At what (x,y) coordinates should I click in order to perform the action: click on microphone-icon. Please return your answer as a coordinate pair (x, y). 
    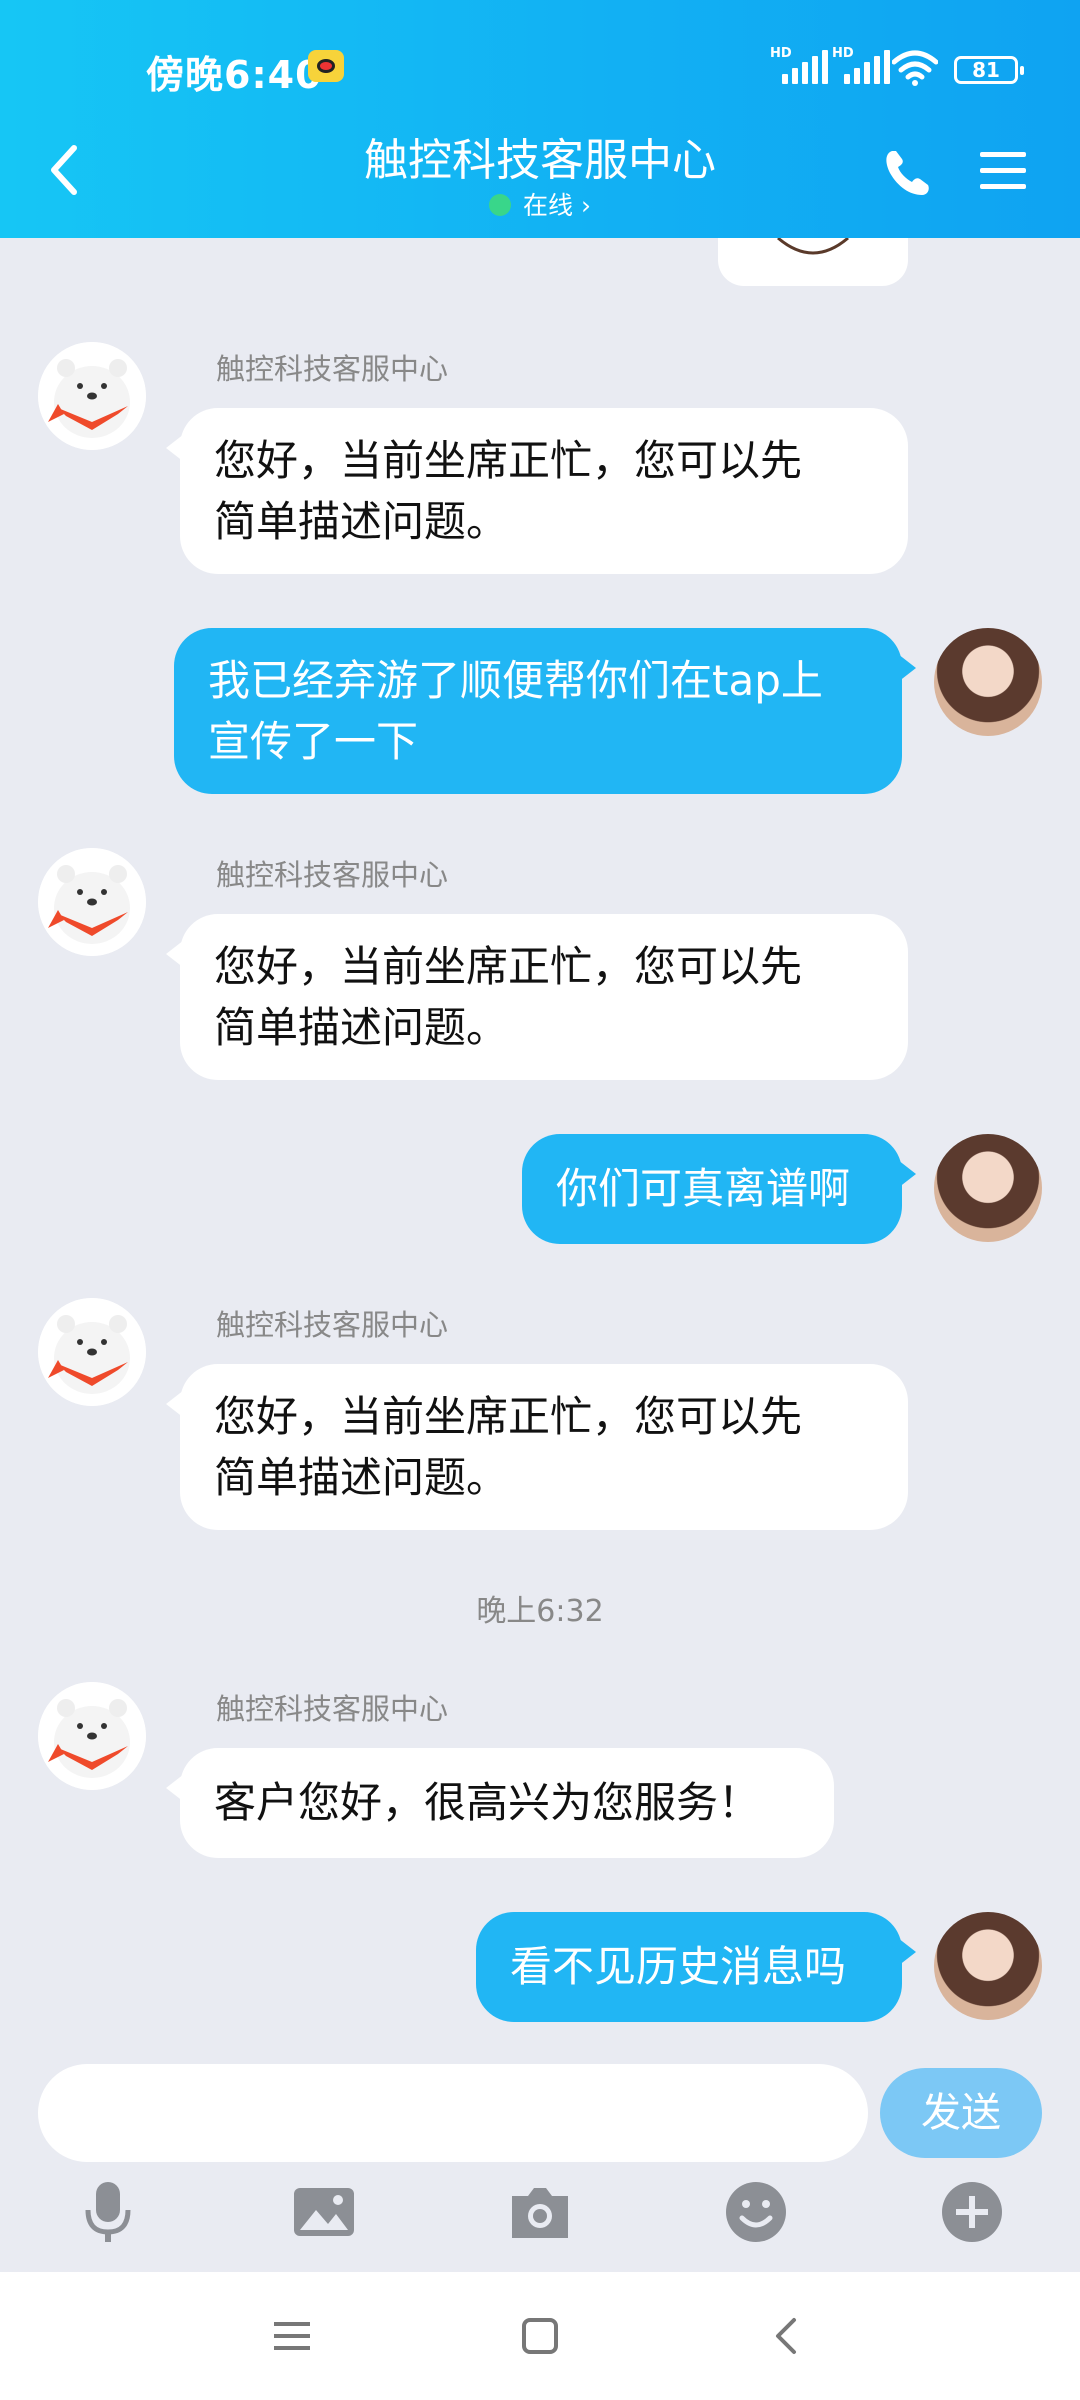
    Looking at the image, I should click on (108, 2212).